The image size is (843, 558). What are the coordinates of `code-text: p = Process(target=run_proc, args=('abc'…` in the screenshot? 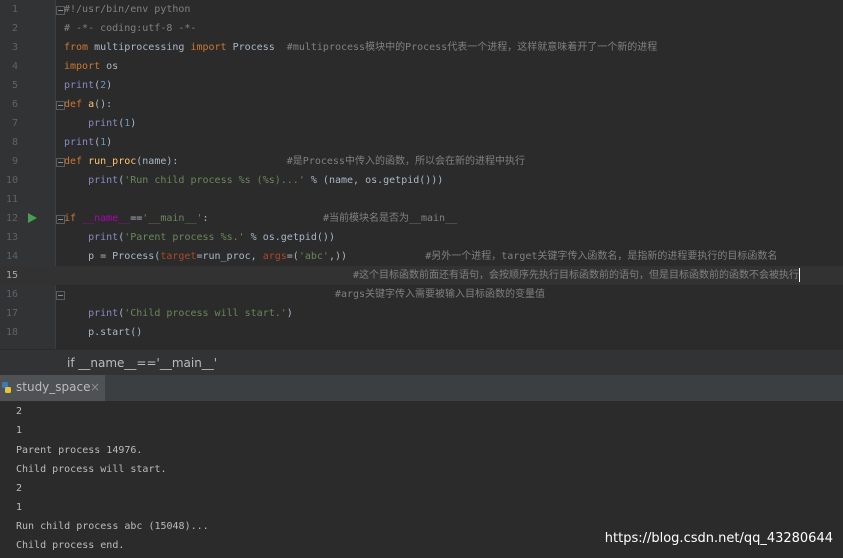 It's located at (421, 256).